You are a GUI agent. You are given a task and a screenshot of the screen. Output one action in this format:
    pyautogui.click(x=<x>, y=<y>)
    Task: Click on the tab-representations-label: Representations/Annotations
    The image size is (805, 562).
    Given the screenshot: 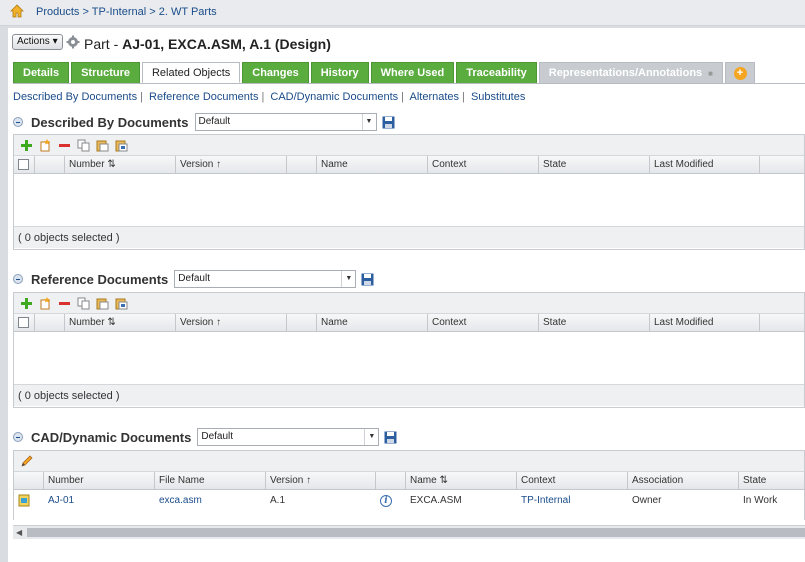 What is the action you would take?
    pyautogui.click(x=625, y=72)
    